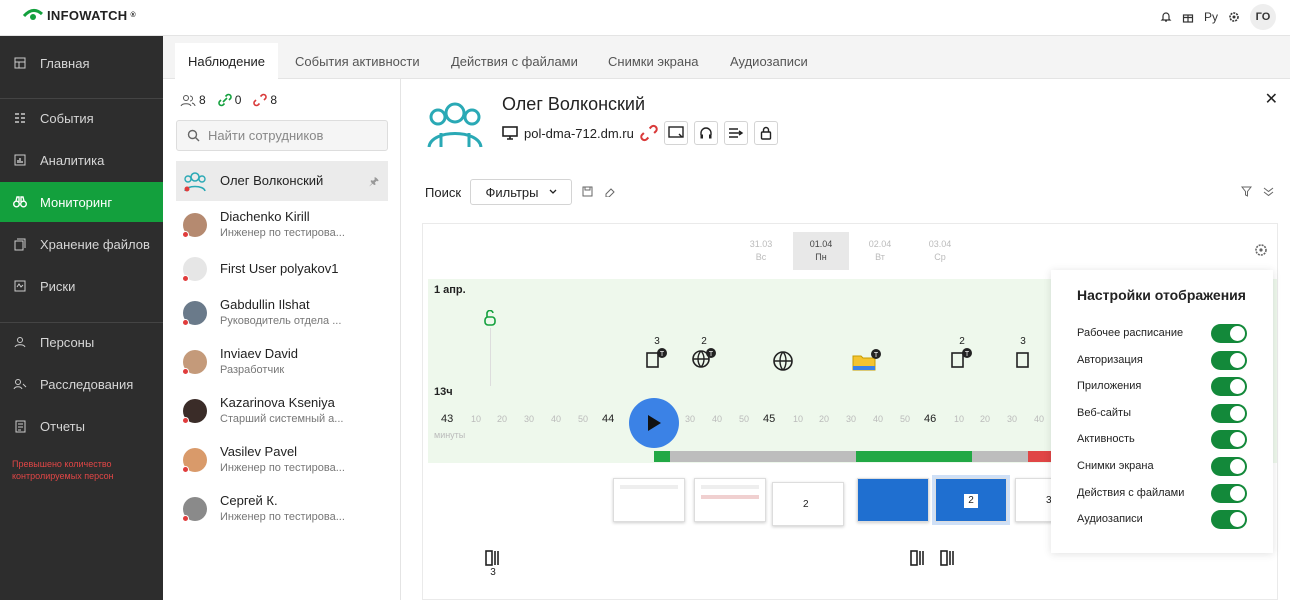 The image size is (1290, 600). What do you see at coordinates (821, 251) in the screenshot?
I see `date-tab: 01.04 Пн` at bounding box center [821, 251].